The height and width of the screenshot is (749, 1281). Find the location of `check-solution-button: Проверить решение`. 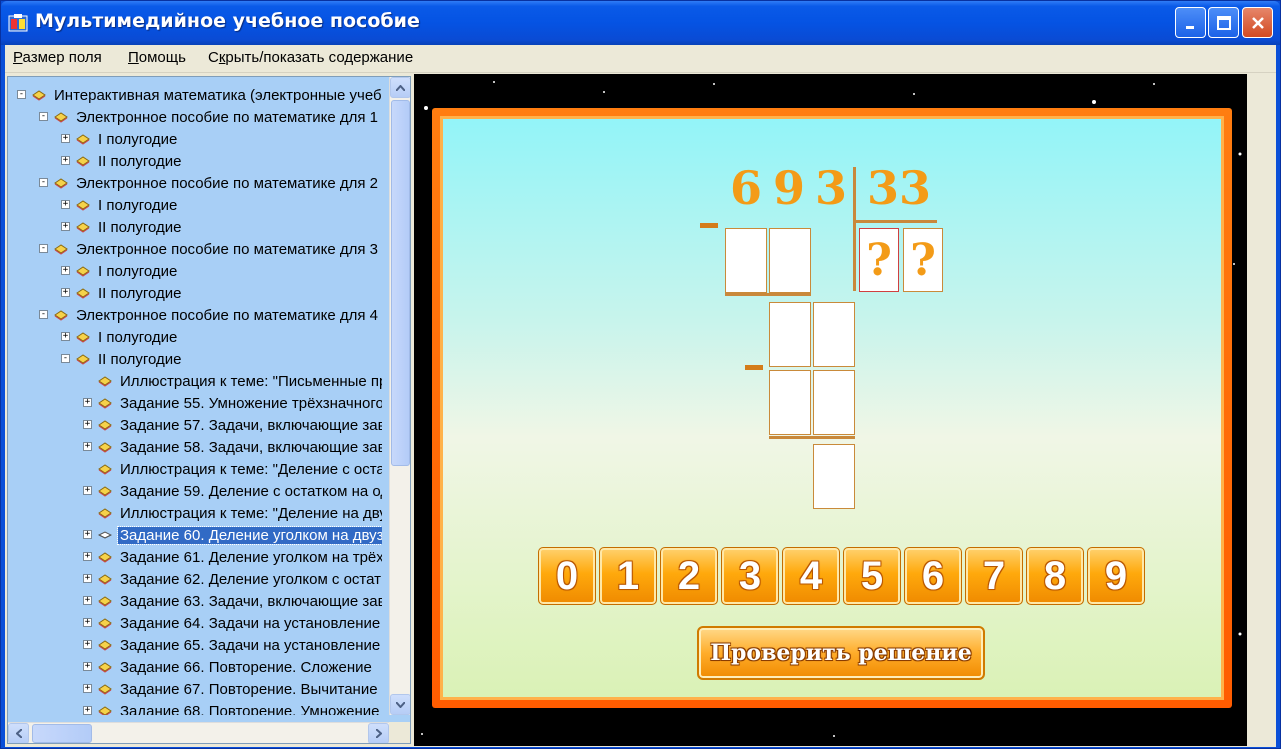

check-solution-button: Проверить решение is located at coordinates (841, 653).